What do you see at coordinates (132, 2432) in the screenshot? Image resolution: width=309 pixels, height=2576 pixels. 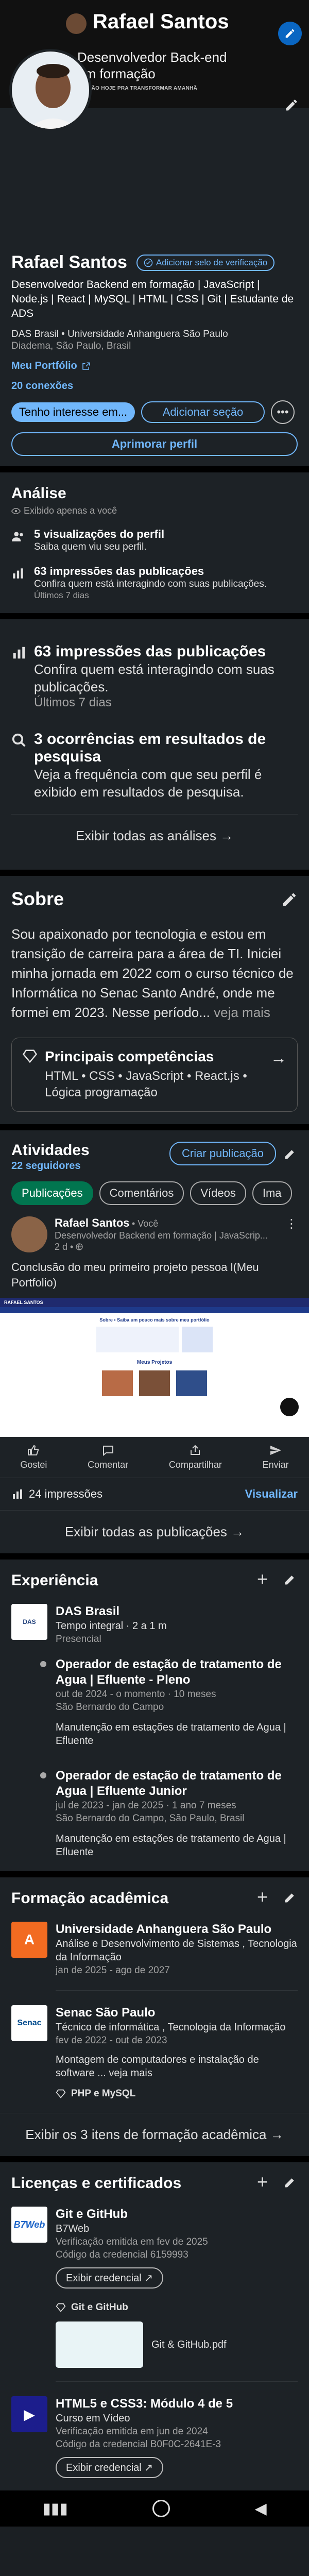 I see `license-issued: Verificação emitida em jun de 2024` at bounding box center [132, 2432].